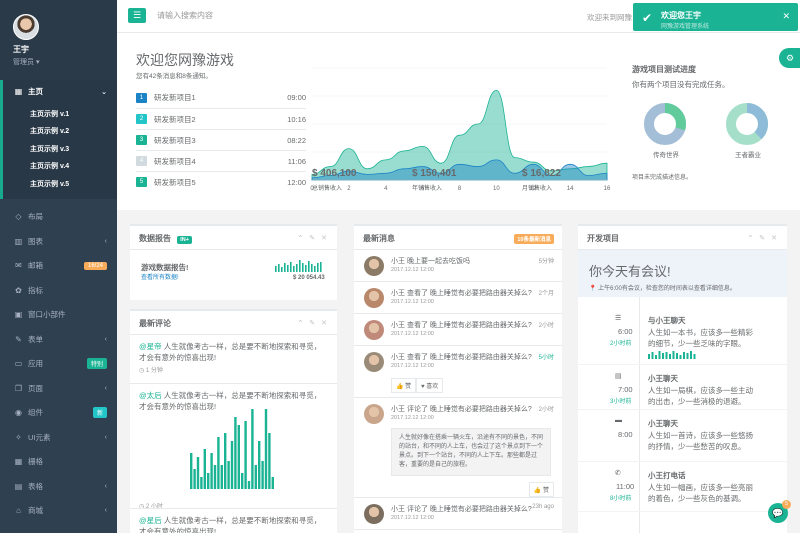 This screenshot has height=533, width=800. I want to click on list-item: 2 研发新项目2 10:16, so click(221, 118).